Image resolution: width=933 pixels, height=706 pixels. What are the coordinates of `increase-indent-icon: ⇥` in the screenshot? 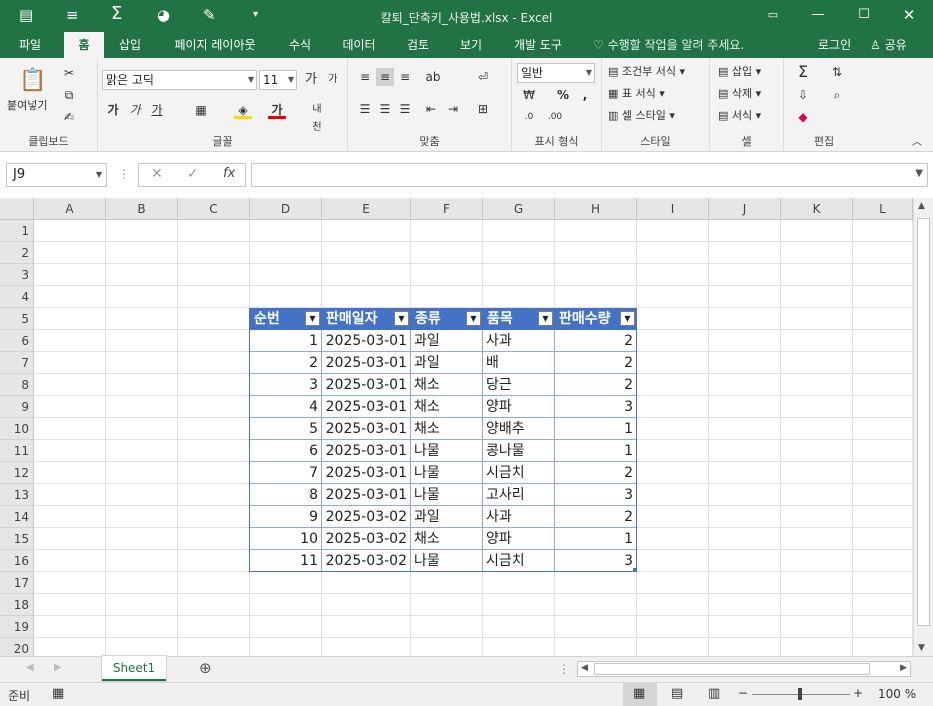 It's located at (453, 109).